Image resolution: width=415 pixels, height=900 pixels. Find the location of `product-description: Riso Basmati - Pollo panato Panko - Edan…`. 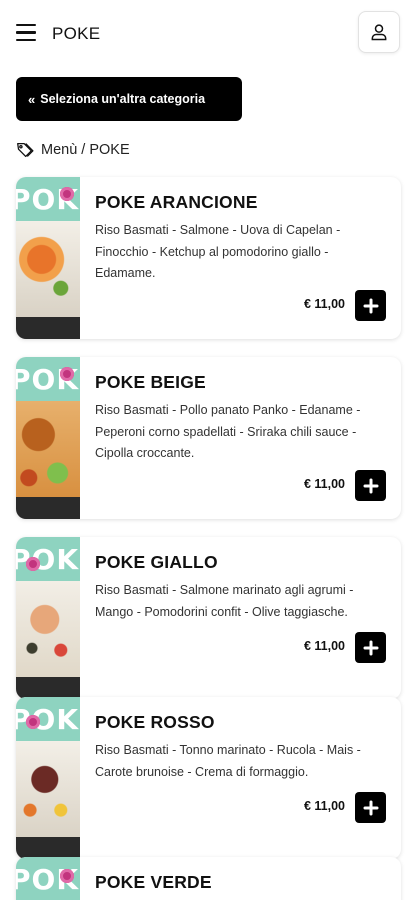

product-description: Riso Basmati - Pollo panato Panko - Edan… is located at coordinates (228, 431).